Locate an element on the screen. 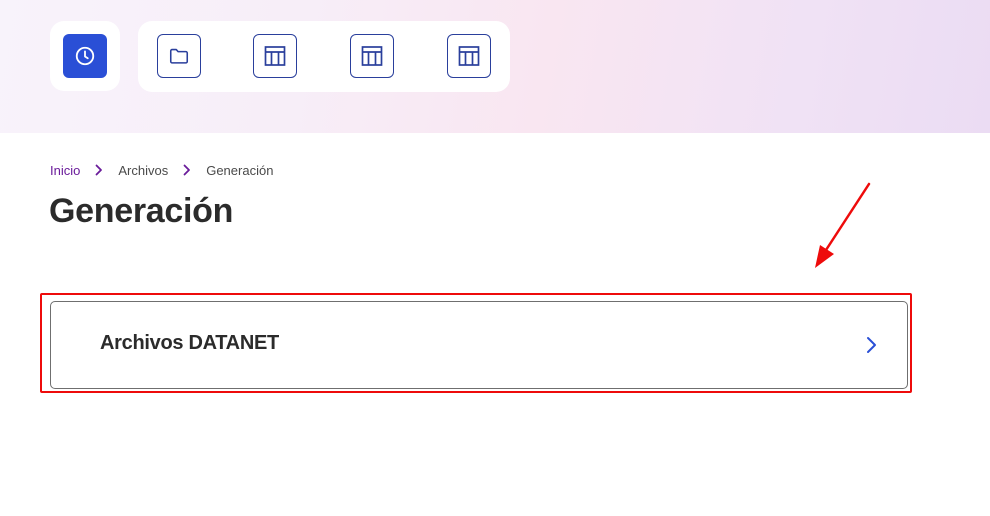 The height and width of the screenshot is (516, 990). quick-access-active-card is located at coordinates (85, 56).